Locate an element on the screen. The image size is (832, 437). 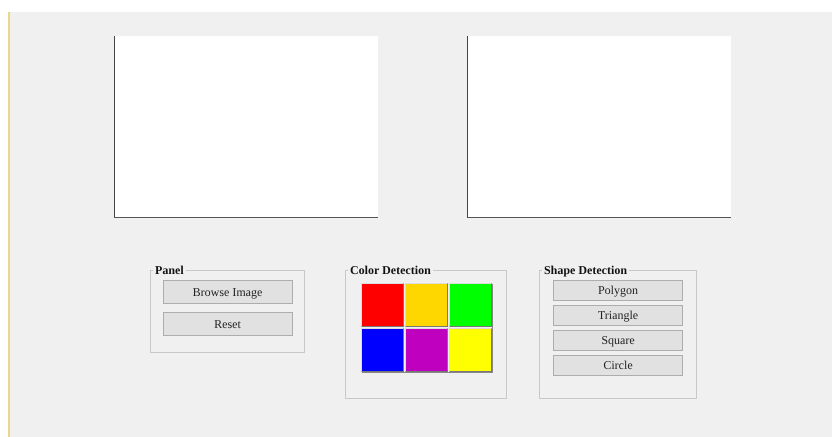
group-title: Panel is located at coordinates (169, 270).